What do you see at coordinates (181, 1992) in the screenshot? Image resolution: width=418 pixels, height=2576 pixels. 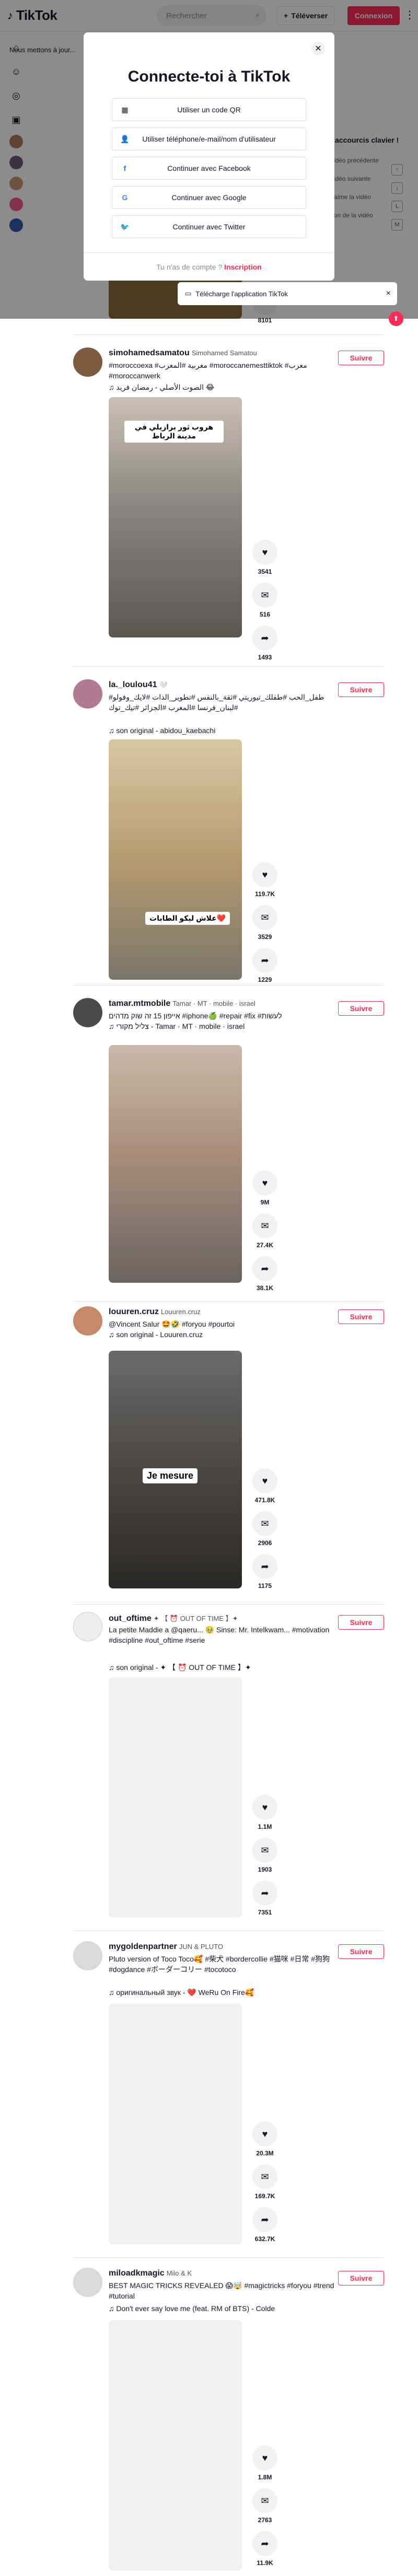 I see `music-link: ♫ оригинальный звук - ❤️ WeRu On Fire🥰` at bounding box center [181, 1992].